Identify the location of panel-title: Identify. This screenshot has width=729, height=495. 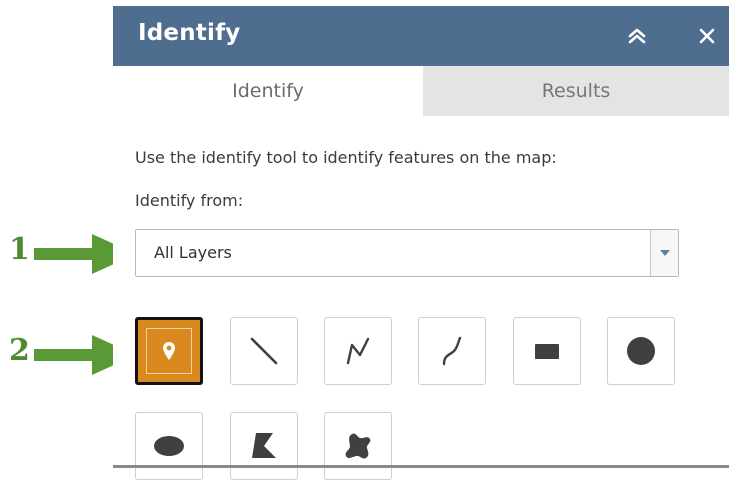
(189, 33).